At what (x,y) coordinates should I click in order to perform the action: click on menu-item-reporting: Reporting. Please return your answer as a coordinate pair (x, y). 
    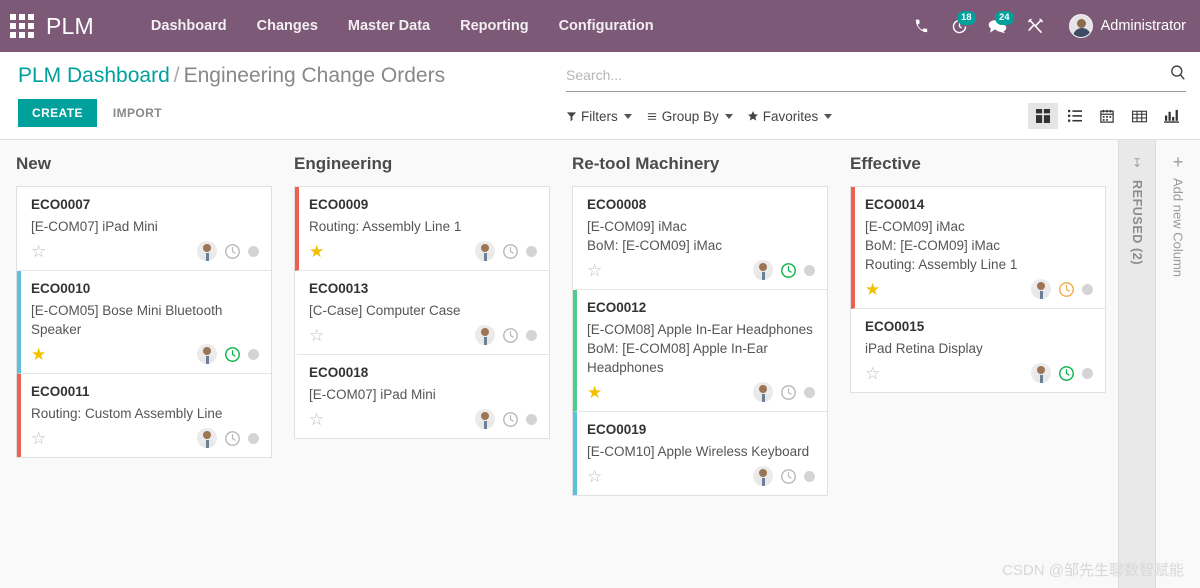
    Looking at the image, I should click on (494, 26).